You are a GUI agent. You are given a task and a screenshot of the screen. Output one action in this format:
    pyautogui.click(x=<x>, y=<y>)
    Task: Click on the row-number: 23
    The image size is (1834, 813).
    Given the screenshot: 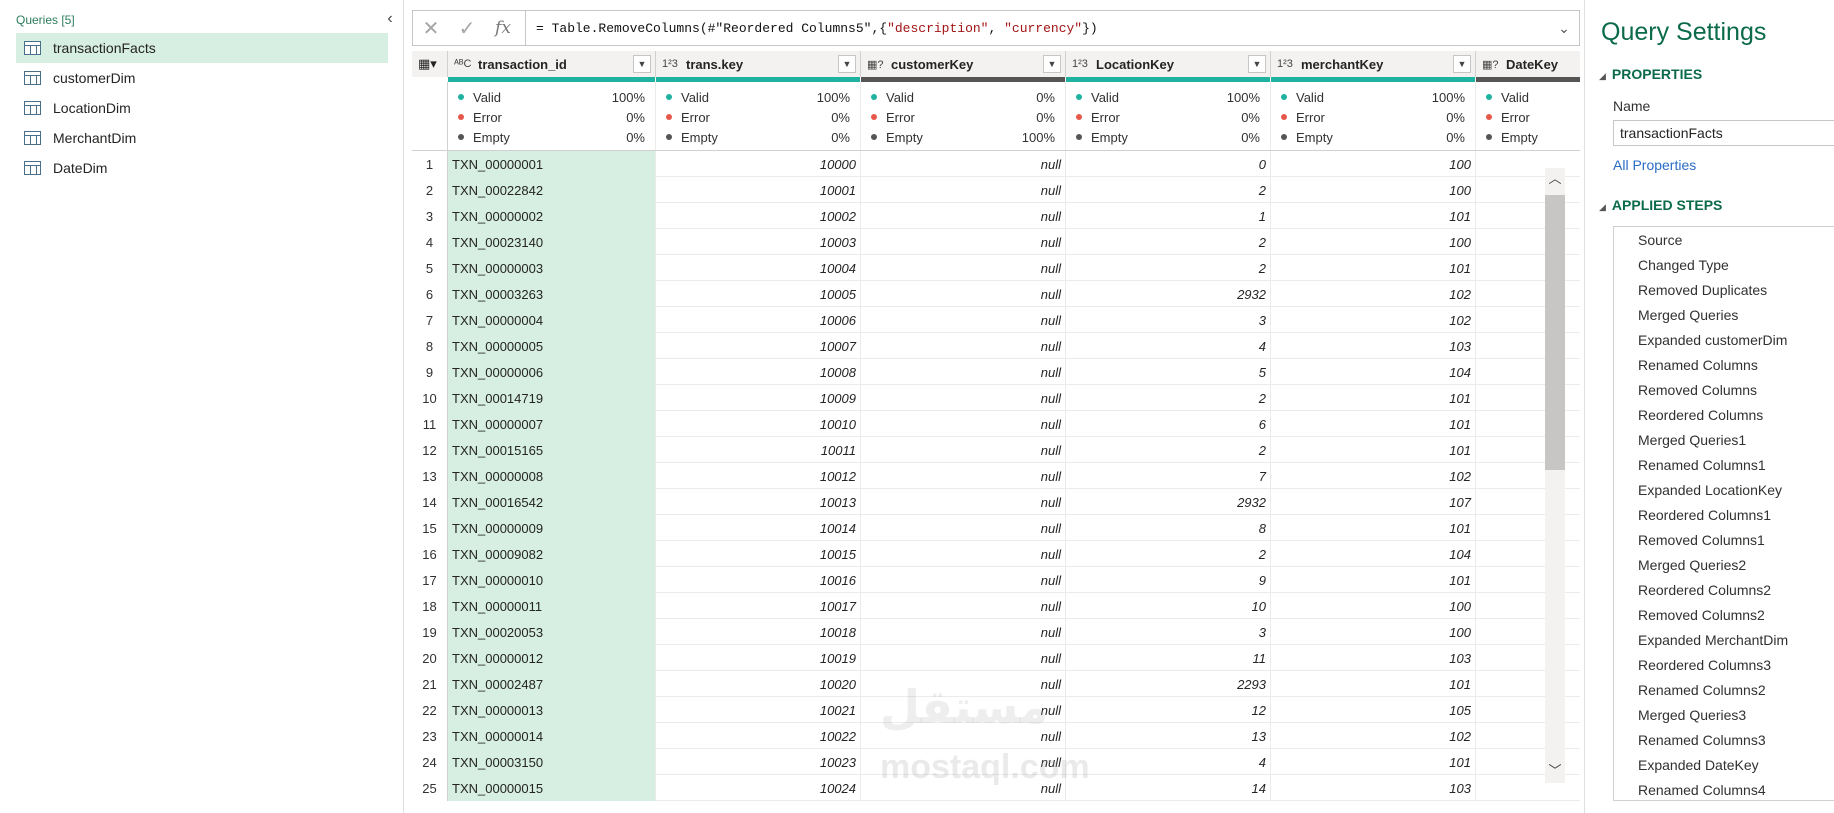 What is the action you would take?
    pyautogui.click(x=430, y=736)
    